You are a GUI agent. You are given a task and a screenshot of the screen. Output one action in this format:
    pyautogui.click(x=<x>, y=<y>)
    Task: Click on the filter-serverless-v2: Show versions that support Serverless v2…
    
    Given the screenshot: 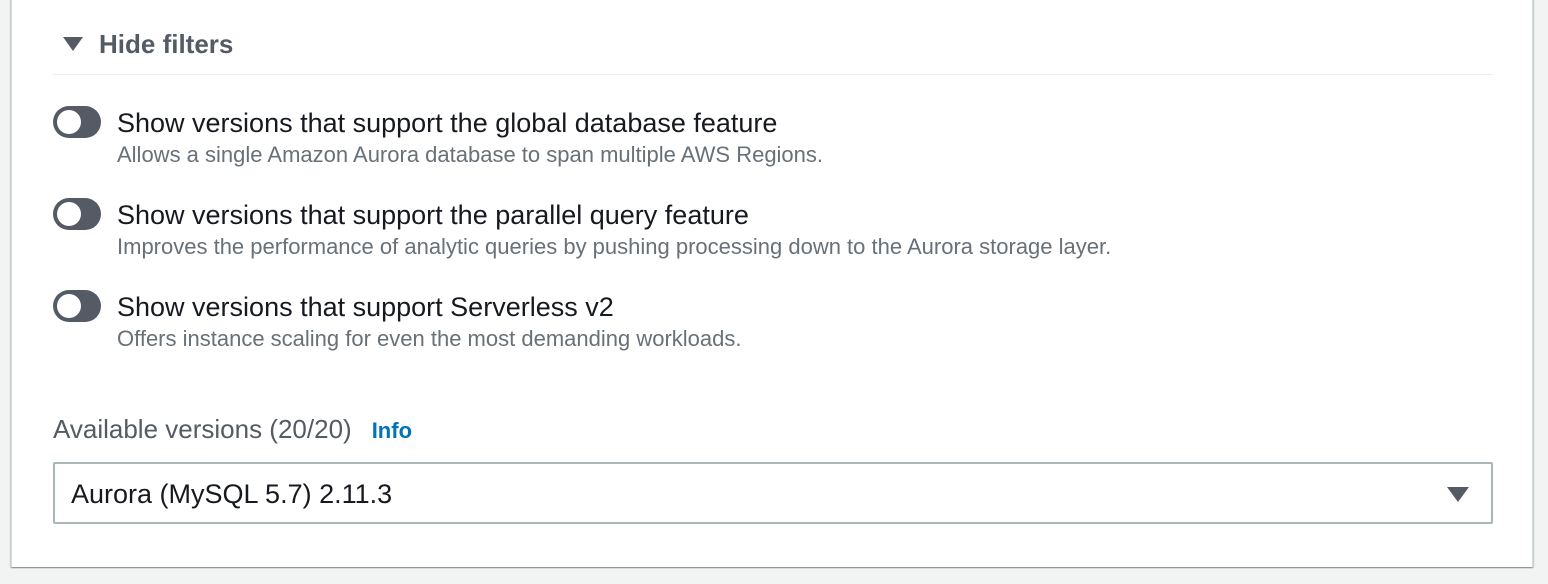 What is the action you would take?
    pyautogui.click(x=397, y=321)
    